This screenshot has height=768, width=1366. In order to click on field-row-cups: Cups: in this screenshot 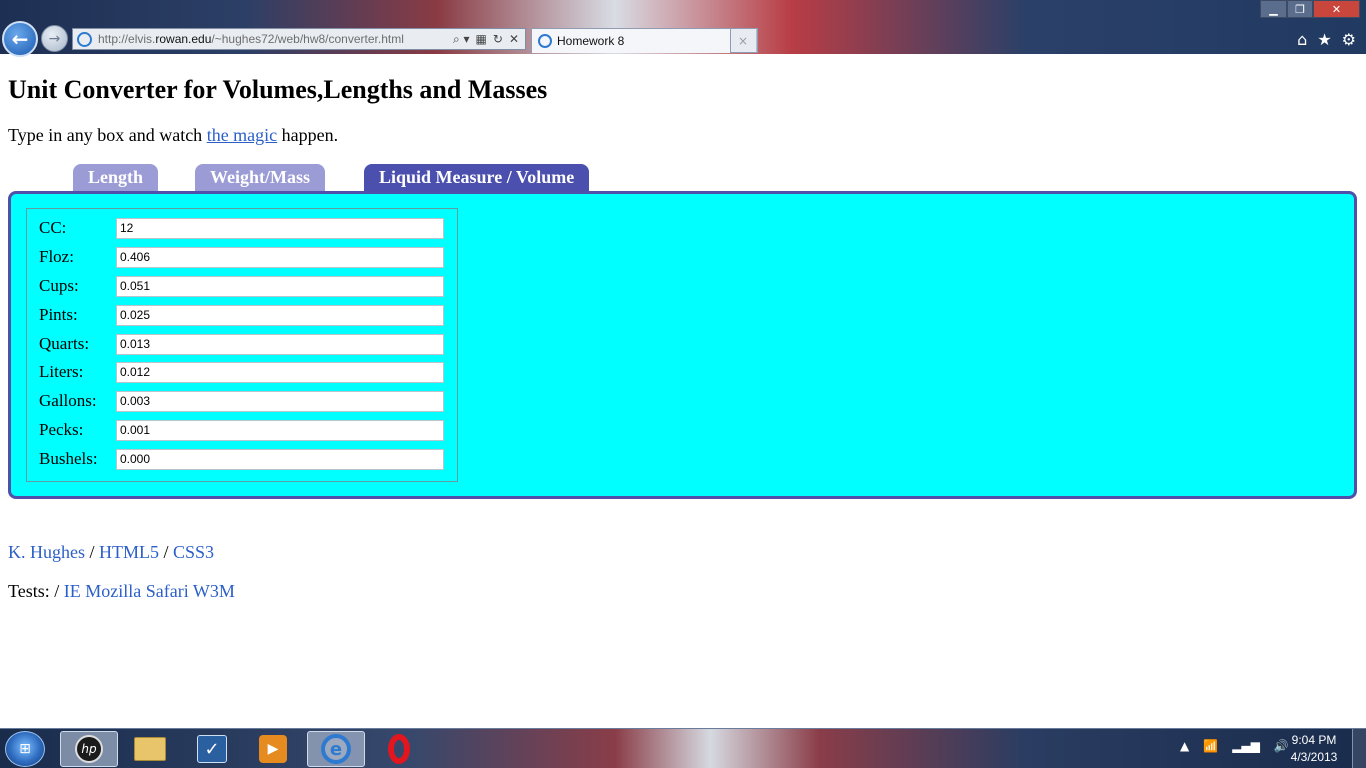, I will do `click(241, 286)`.